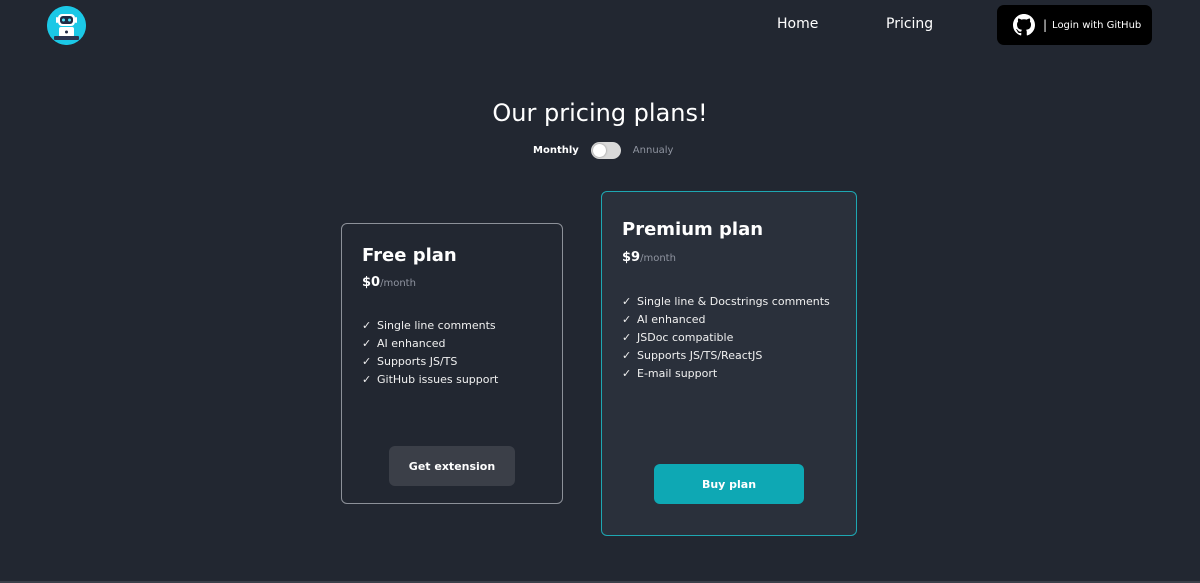 The image size is (1200, 583). I want to click on plan-name: Free plan, so click(409, 255).